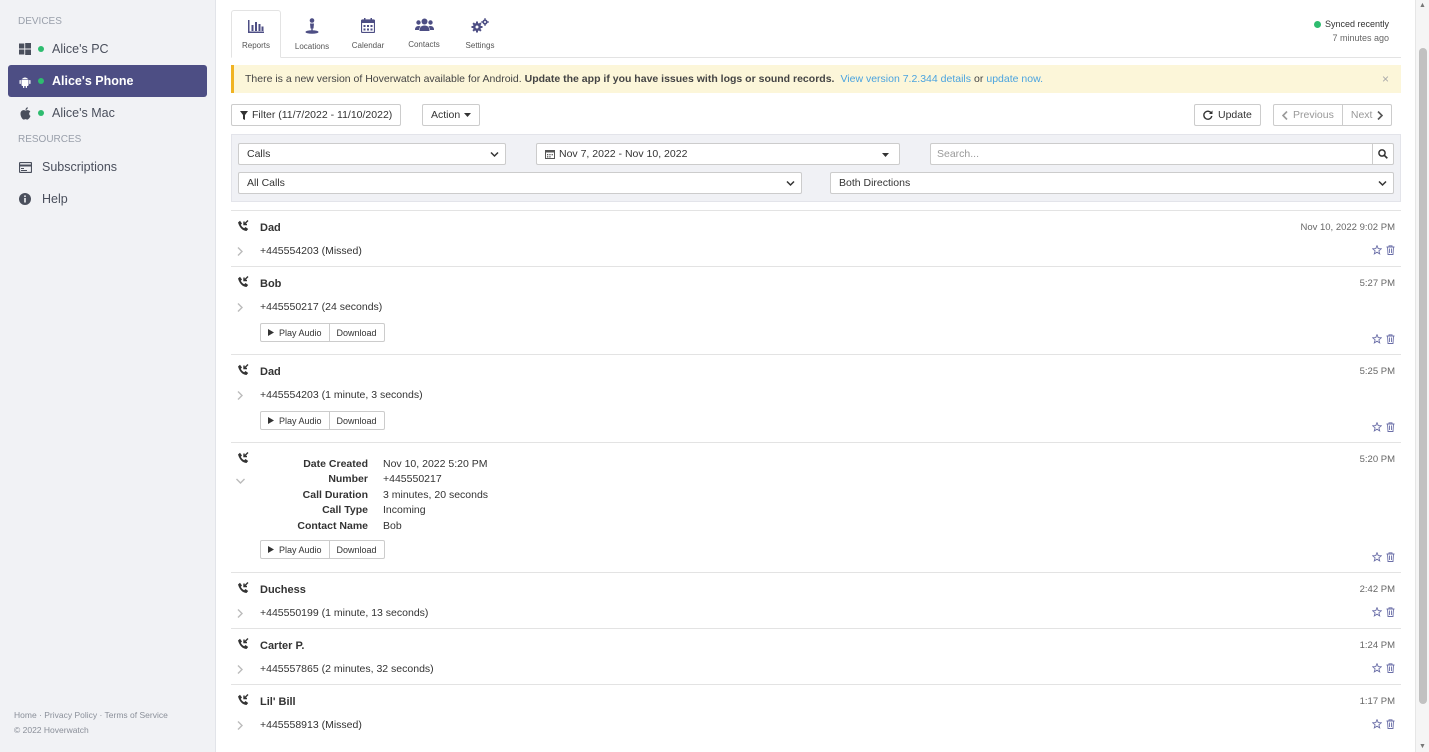 This screenshot has height=752, width=1429. Describe the element at coordinates (480, 45) in the screenshot. I see `tab-label: Settings` at that location.